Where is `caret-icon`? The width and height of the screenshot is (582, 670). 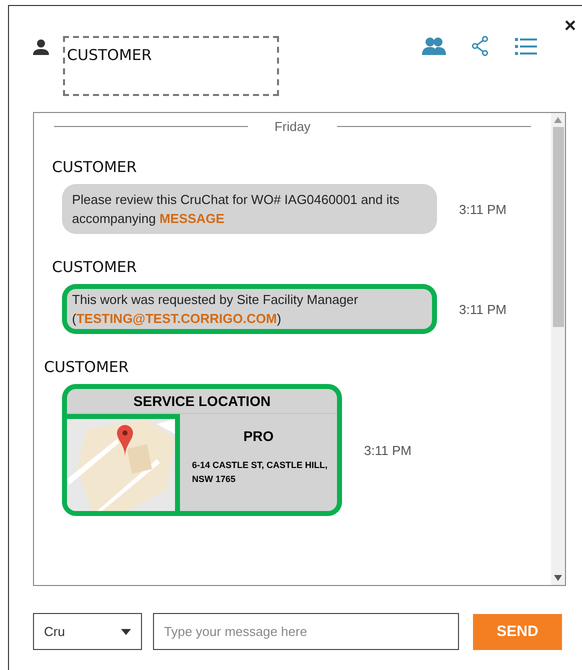 caret-icon is located at coordinates (126, 631).